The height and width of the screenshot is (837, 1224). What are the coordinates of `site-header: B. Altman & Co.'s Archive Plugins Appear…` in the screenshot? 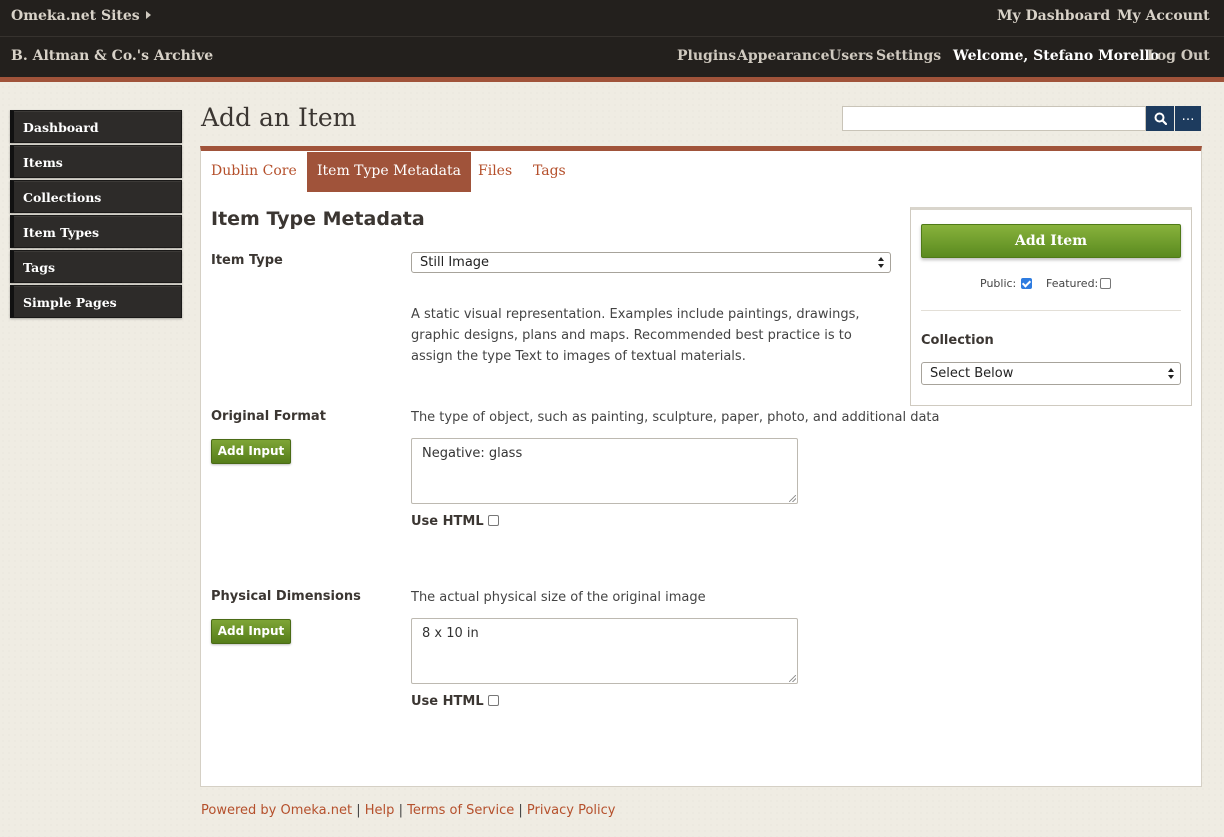 It's located at (612, 59).